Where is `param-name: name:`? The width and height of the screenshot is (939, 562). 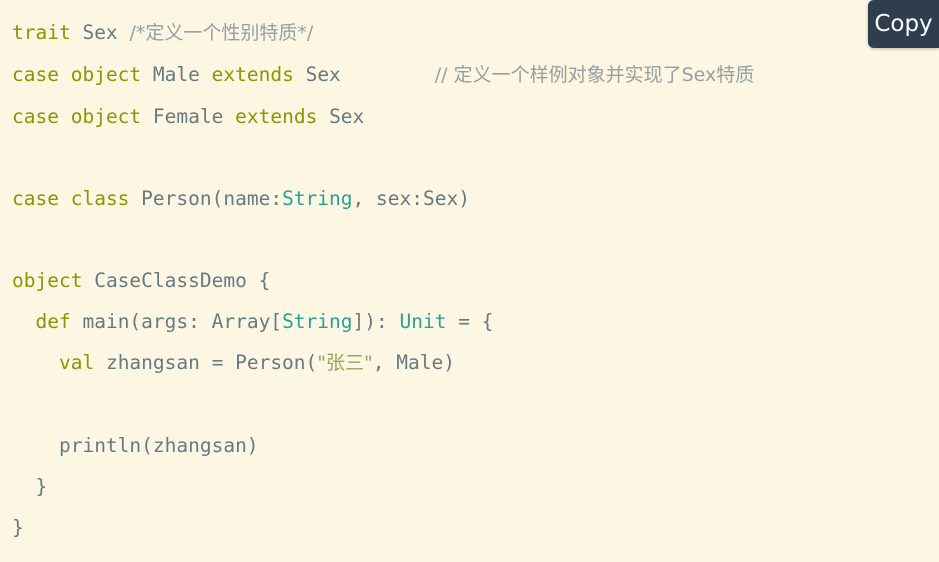 param-name: name: is located at coordinates (253, 198).